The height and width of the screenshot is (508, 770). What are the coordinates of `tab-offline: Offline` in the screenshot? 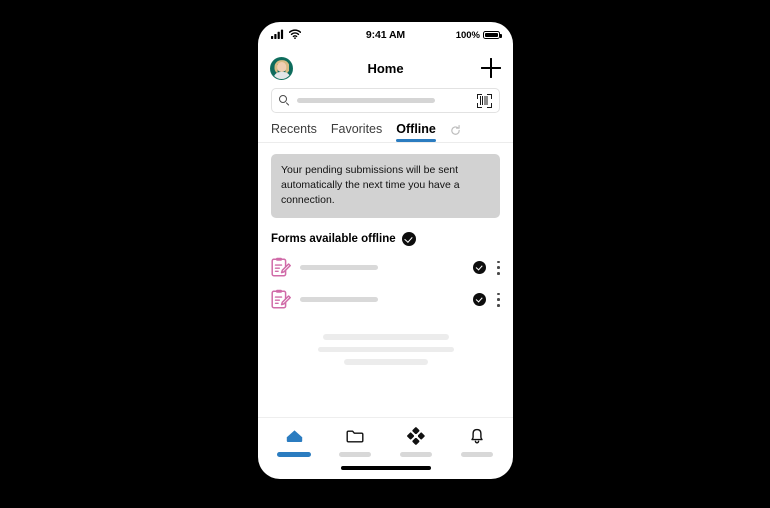 It's located at (416, 132).